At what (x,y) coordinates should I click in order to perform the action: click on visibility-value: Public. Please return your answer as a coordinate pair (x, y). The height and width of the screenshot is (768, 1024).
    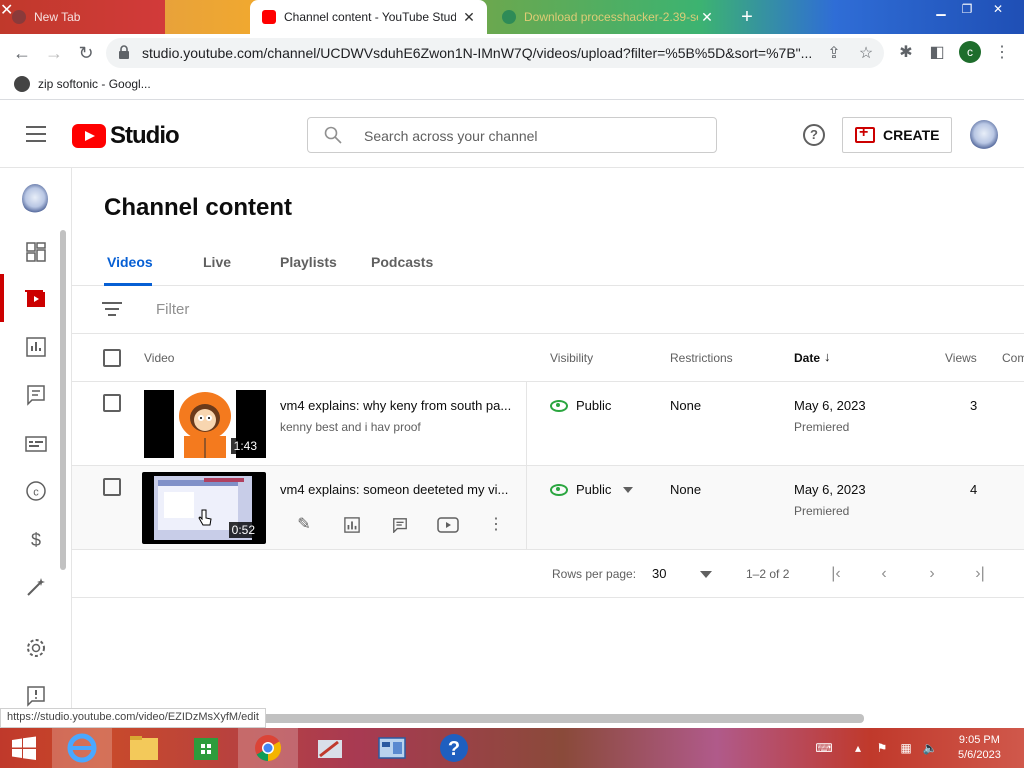
    Looking at the image, I should click on (594, 489).